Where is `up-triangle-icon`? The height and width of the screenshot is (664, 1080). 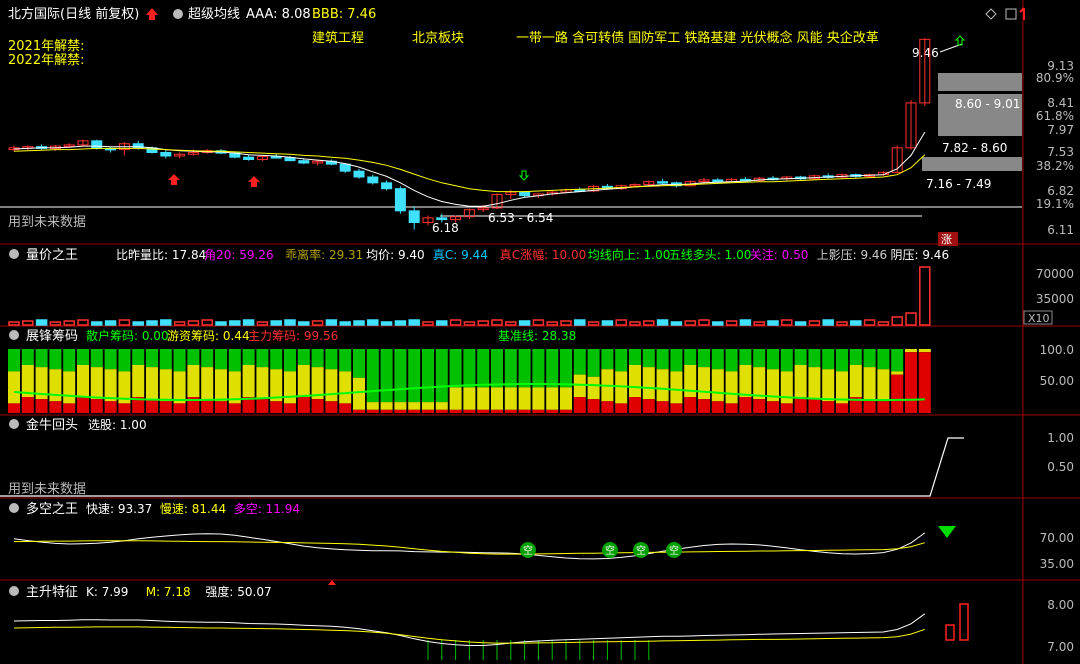 up-triangle-icon is located at coordinates (332, 582).